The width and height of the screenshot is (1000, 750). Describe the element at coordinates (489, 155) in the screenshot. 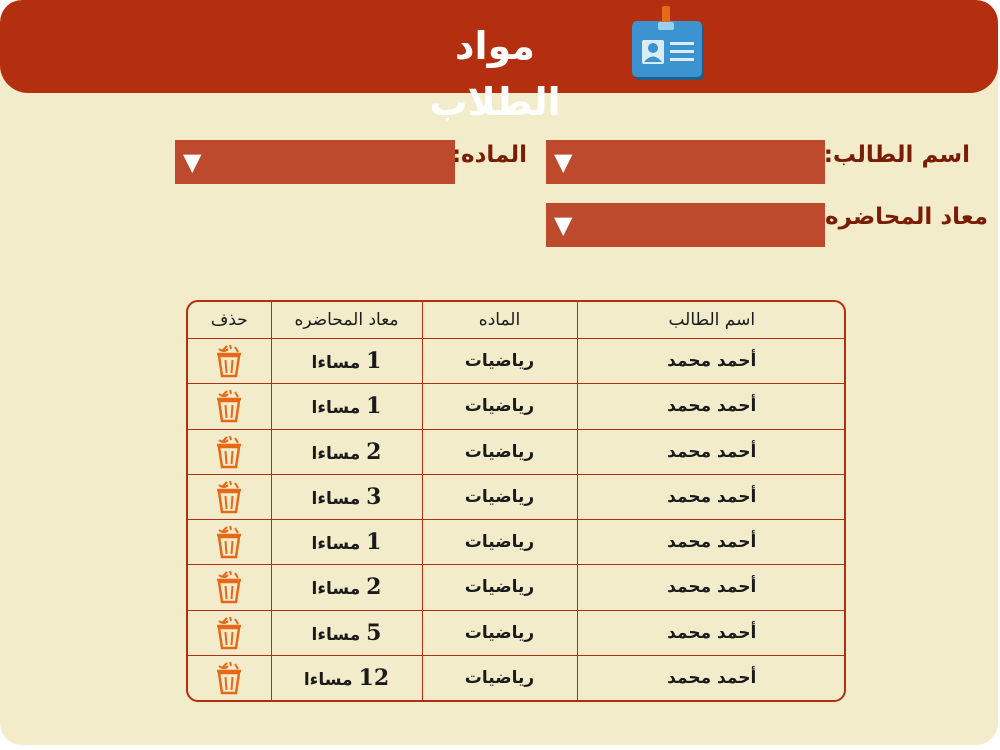

I see `subject-label: الماده:` at that location.